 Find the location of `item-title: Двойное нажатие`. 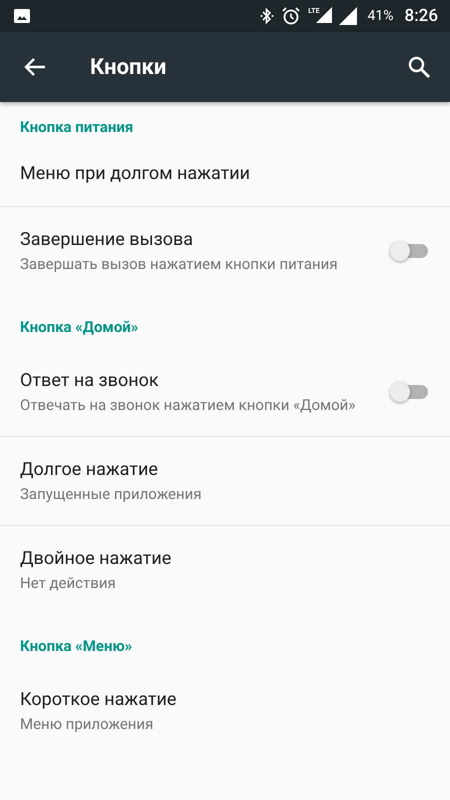

item-title: Двойное нажатие is located at coordinates (96, 559).